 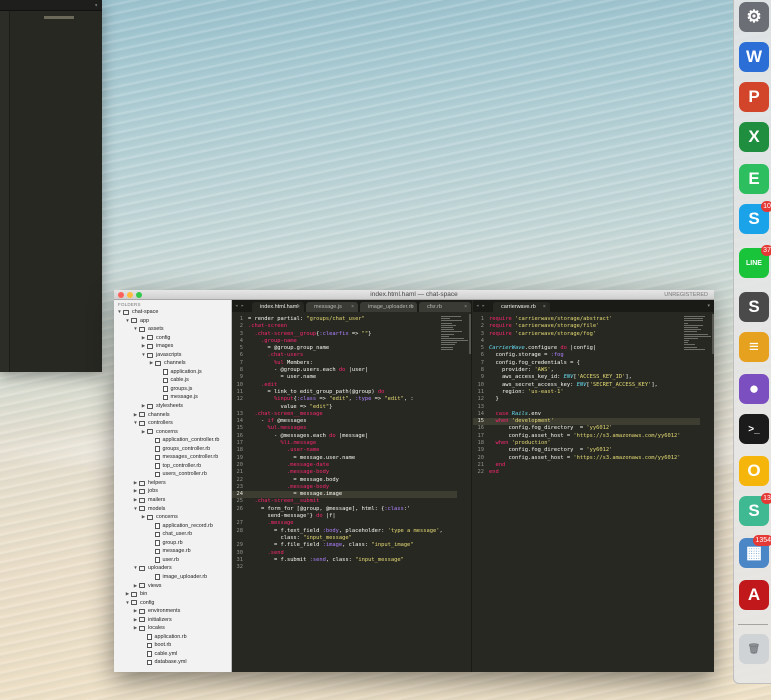 I want to click on tree-folder: ▶ concerns, so click(x=172, y=432).